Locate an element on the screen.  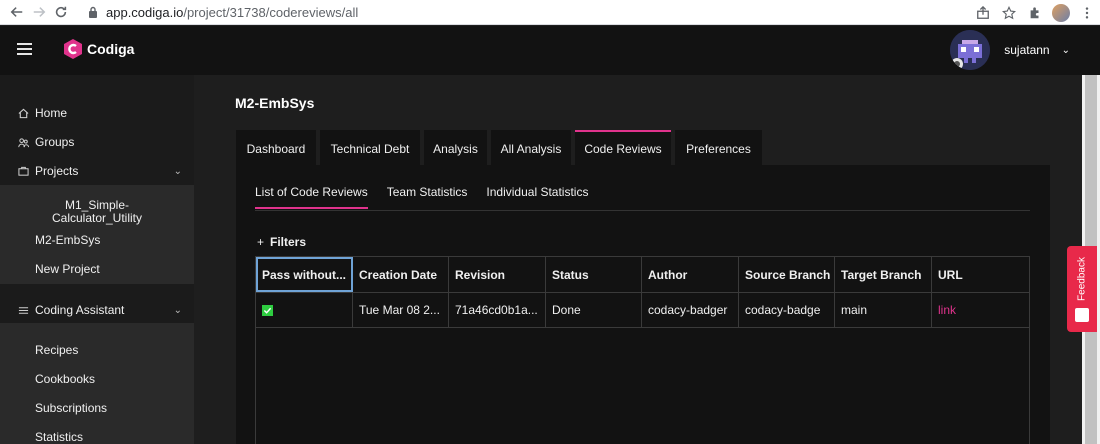
app-header: Codiga sujatann ⌄ is located at coordinates (550, 50).